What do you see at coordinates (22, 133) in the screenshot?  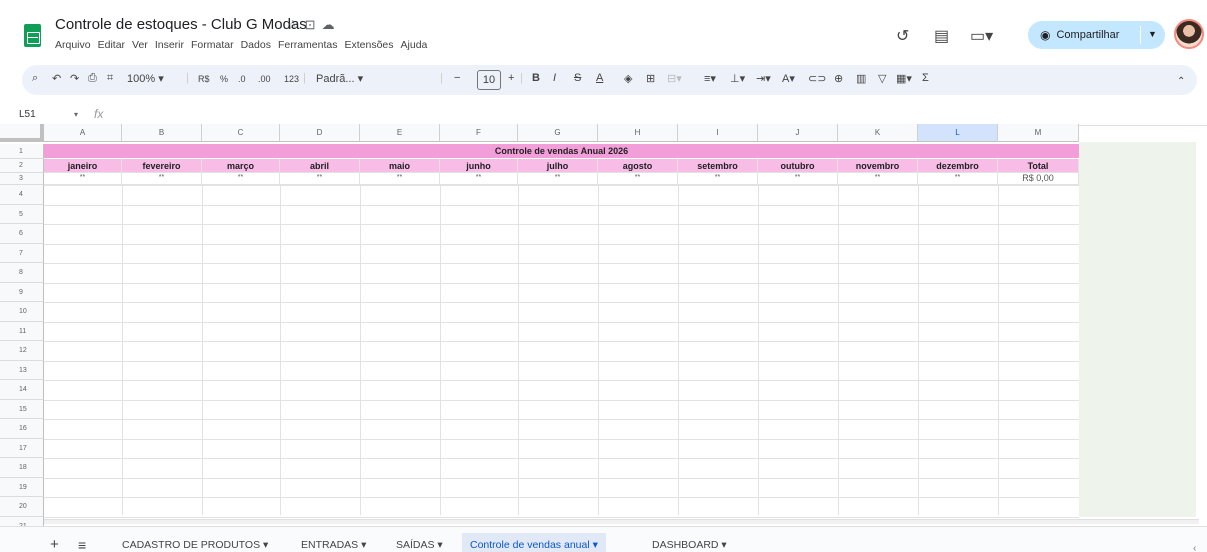 I see `select-all-corner` at bounding box center [22, 133].